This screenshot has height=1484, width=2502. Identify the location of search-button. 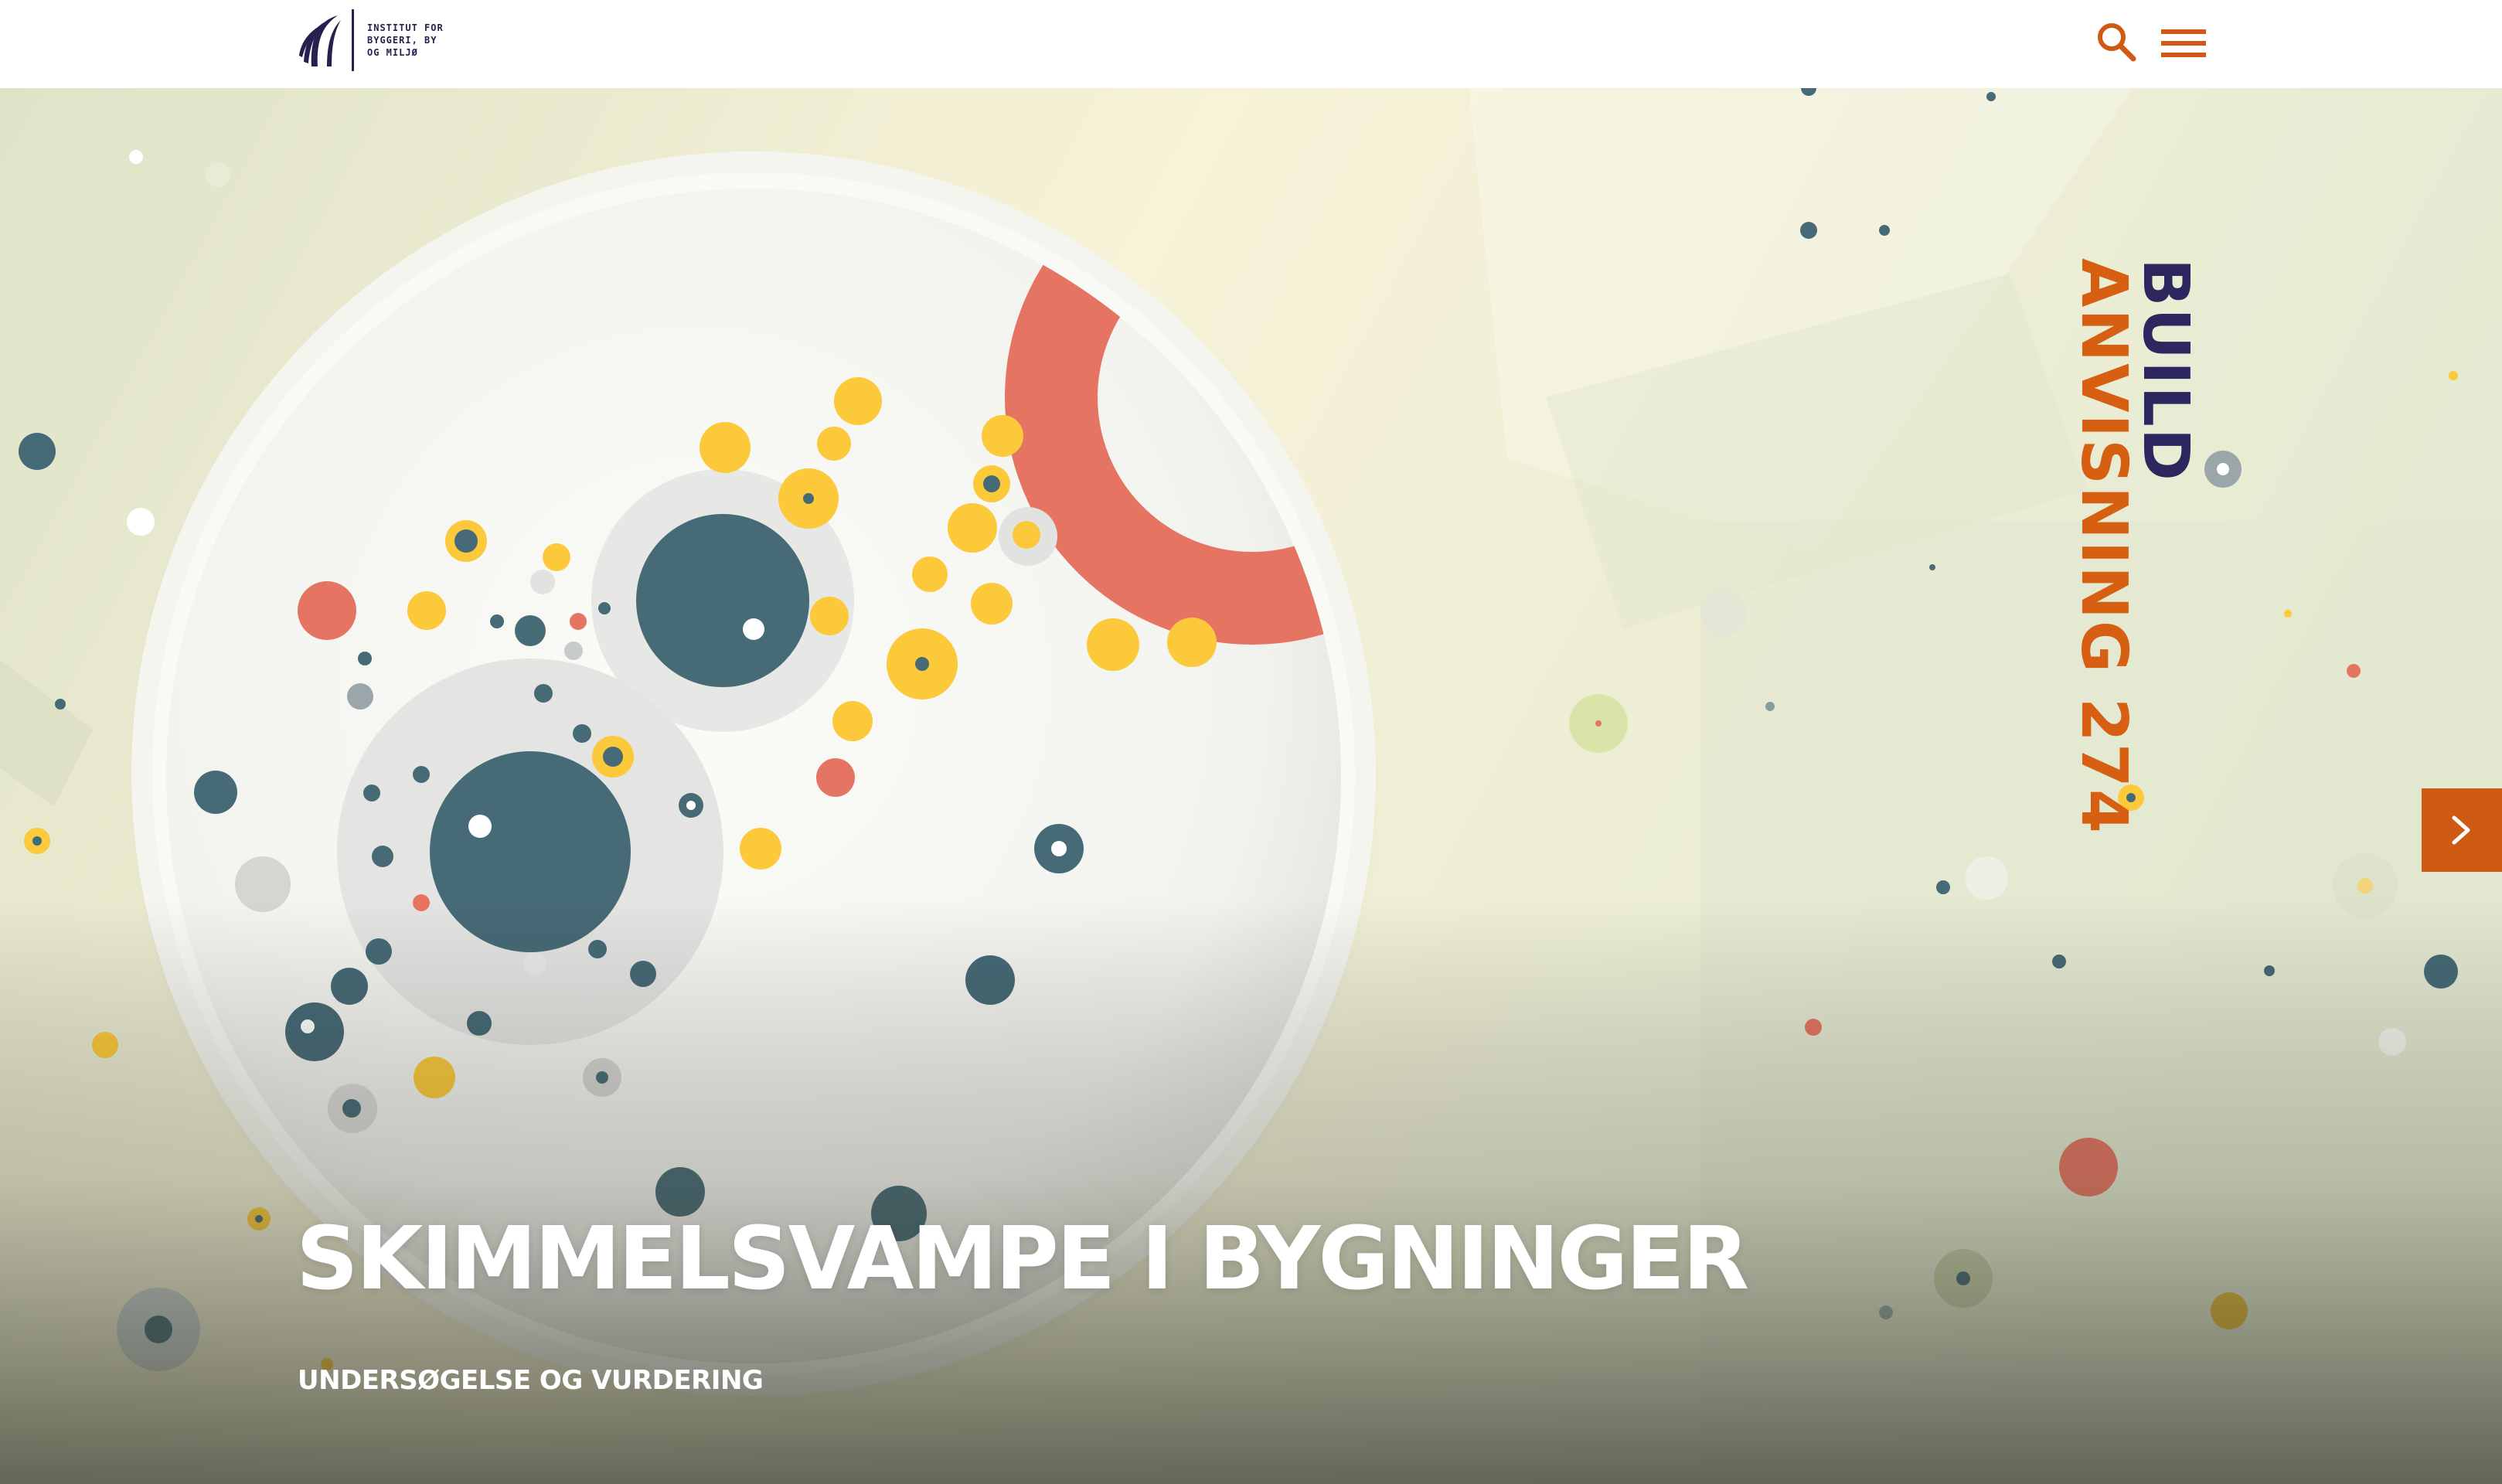
(2118, 43).